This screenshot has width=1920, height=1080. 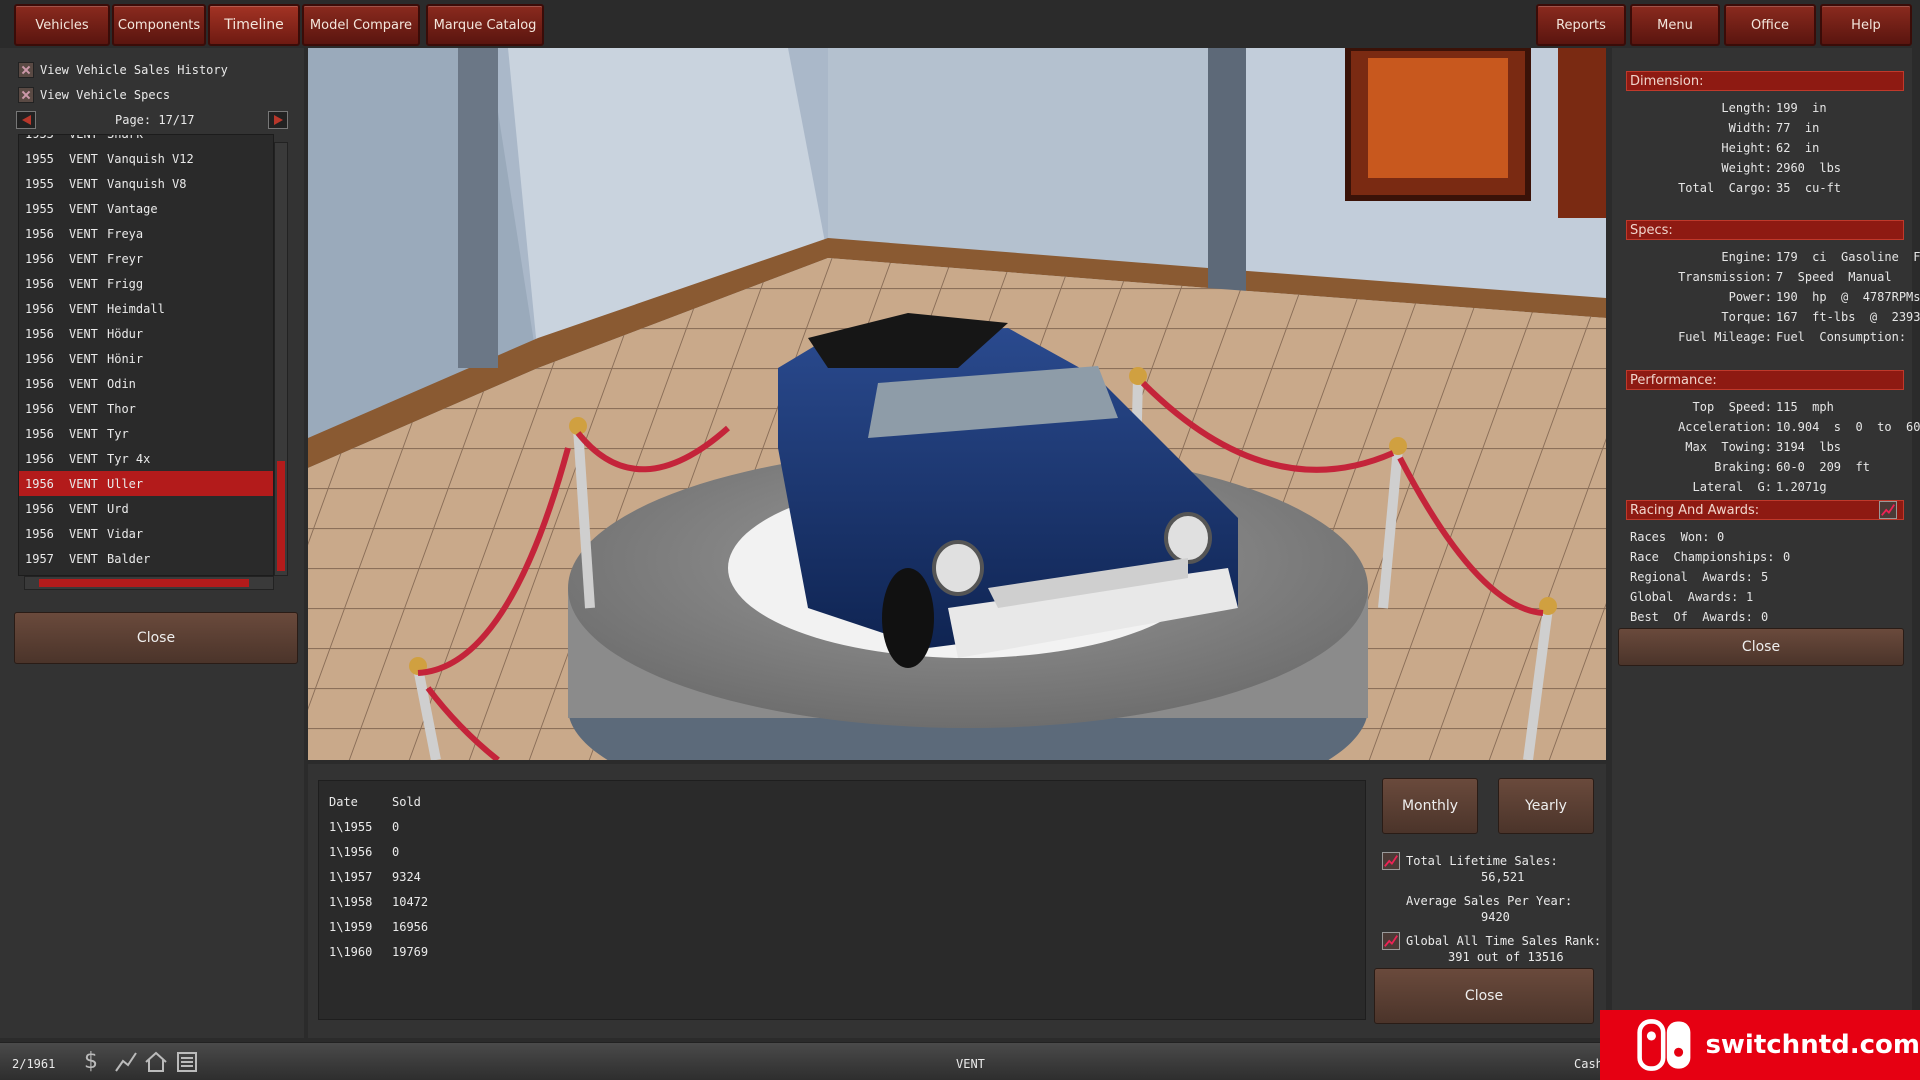 What do you see at coordinates (1848, 317) in the screenshot?
I see `specs-value: 167 ft-lbs @ 2393RPMs` at bounding box center [1848, 317].